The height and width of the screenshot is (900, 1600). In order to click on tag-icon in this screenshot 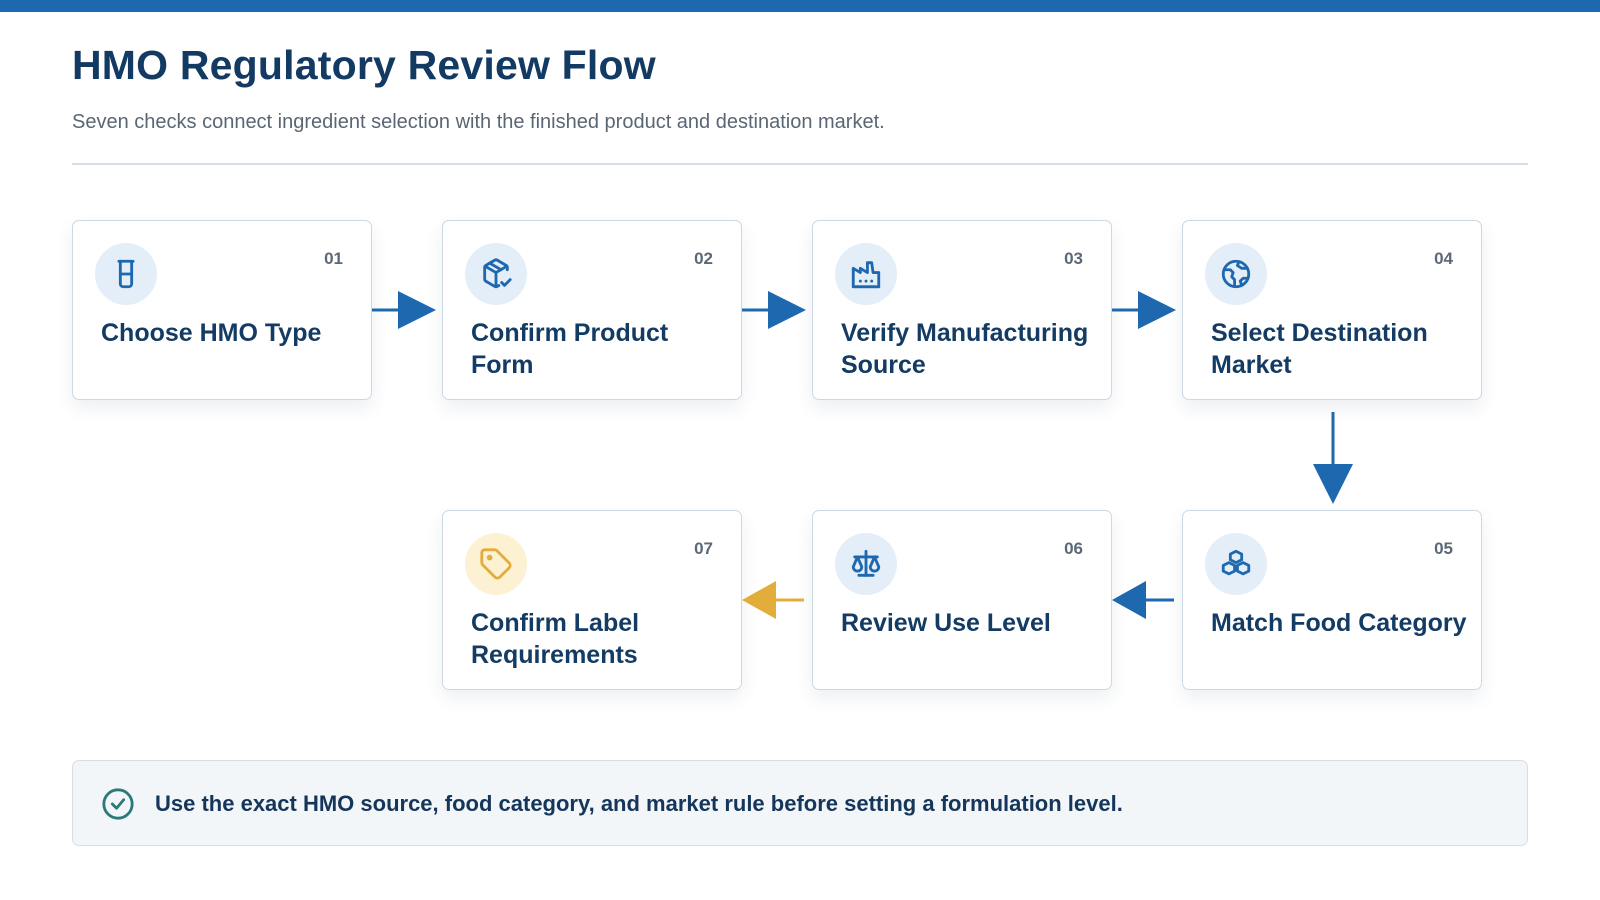, I will do `click(496, 564)`.